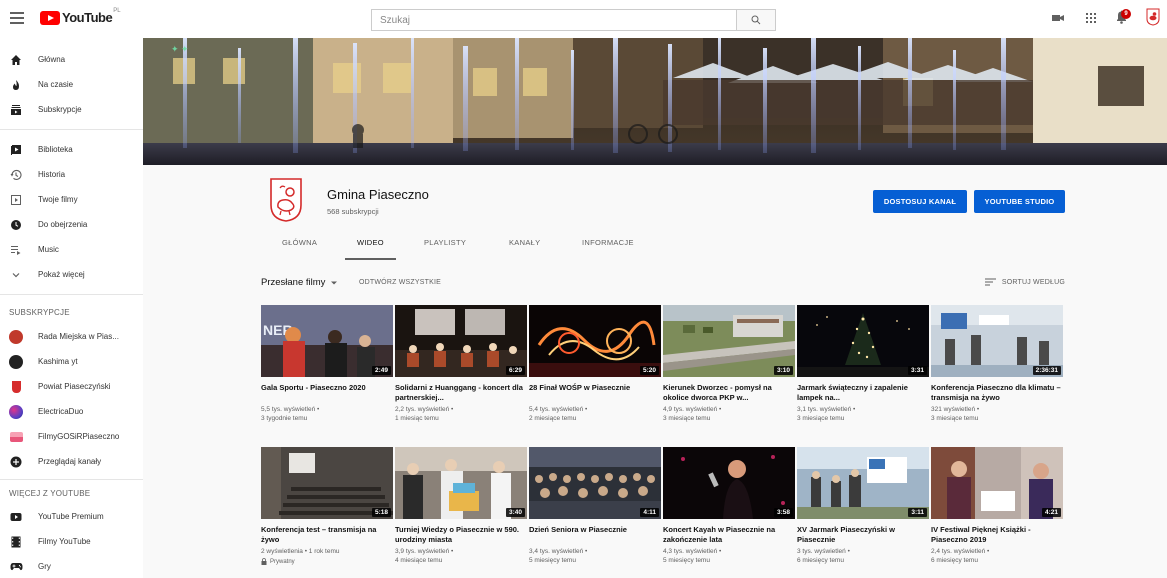 This screenshot has width=1167, height=578. I want to click on apps-button, so click(1091, 20).